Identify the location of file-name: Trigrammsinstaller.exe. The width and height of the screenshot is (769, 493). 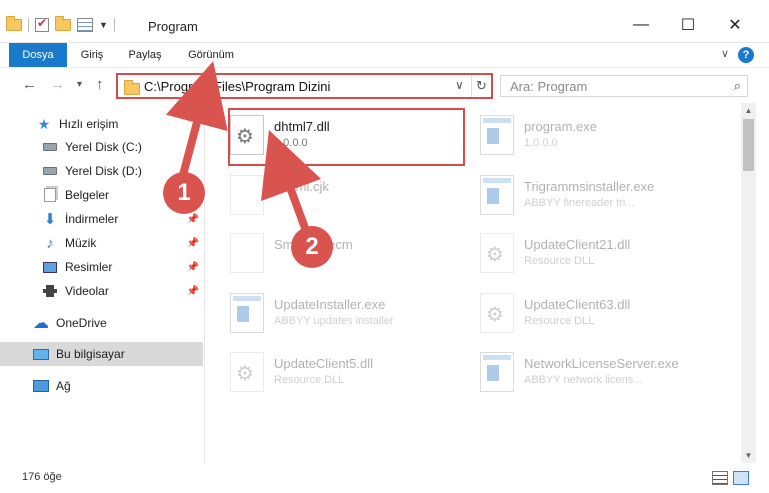
(589, 186).